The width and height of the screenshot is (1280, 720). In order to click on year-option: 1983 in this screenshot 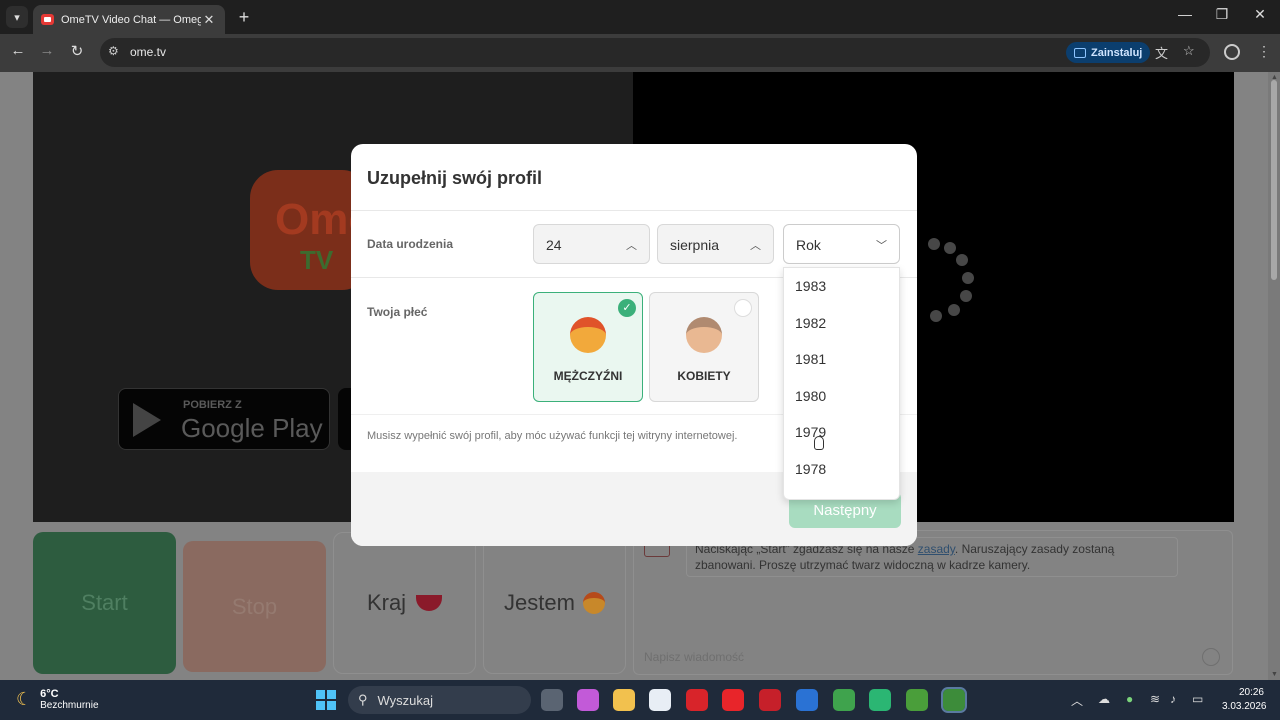, I will do `click(810, 286)`.